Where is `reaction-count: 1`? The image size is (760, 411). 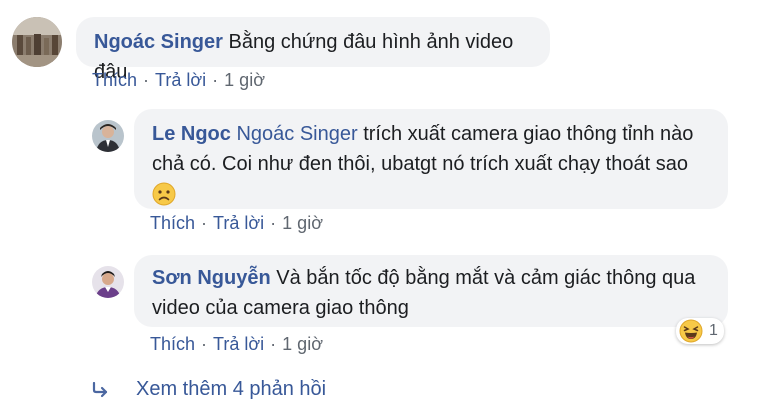
reaction-count: 1 is located at coordinates (713, 330).